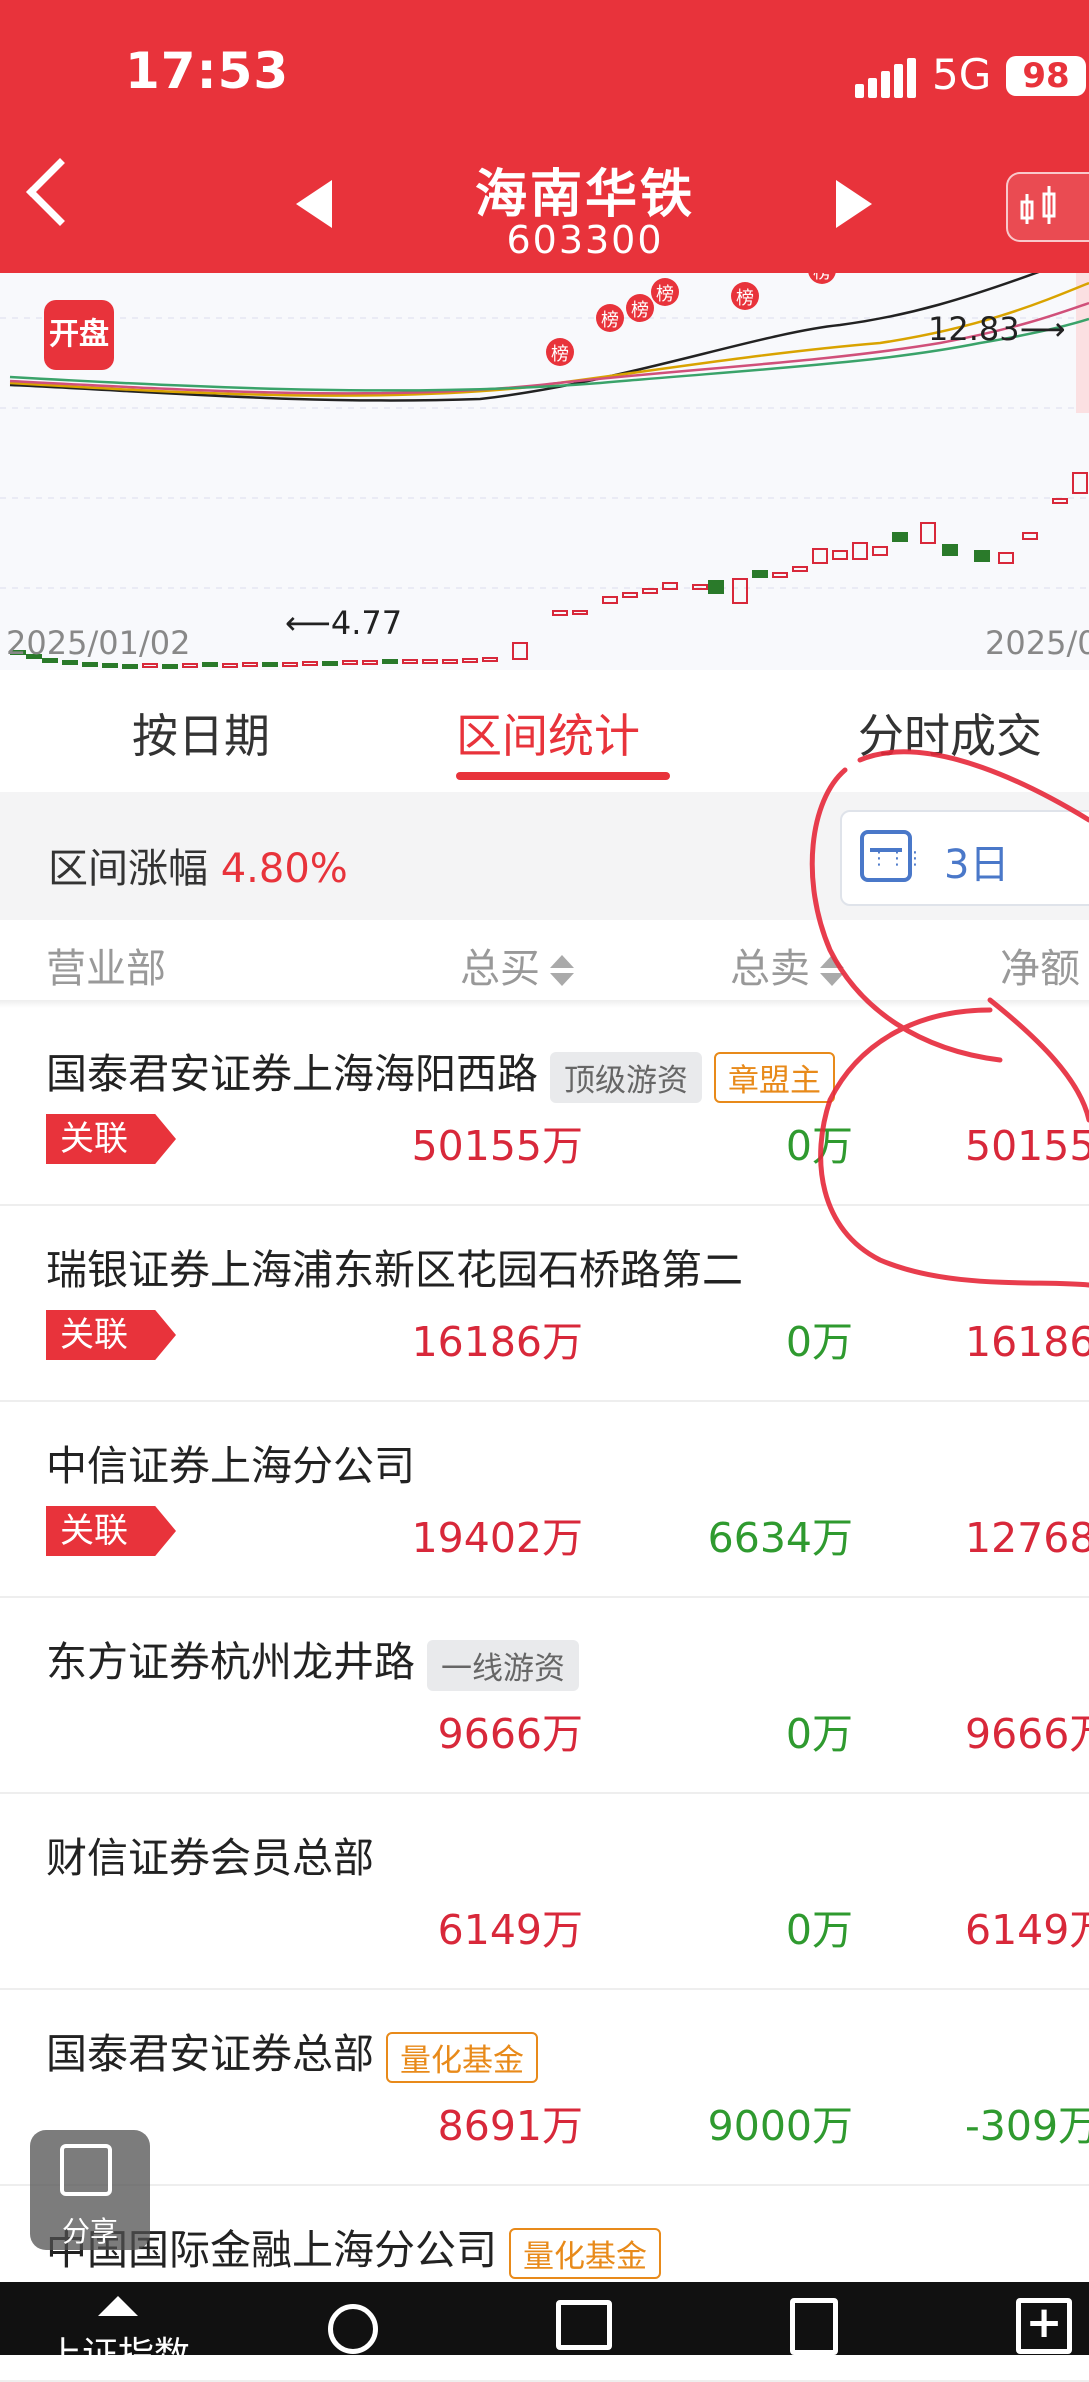 The width and height of the screenshot is (1089, 2382). What do you see at coordinates (626, 1077) in the screenshot?
I see `broker-tag: 顶级游资` at bounding box center [626, 1077].